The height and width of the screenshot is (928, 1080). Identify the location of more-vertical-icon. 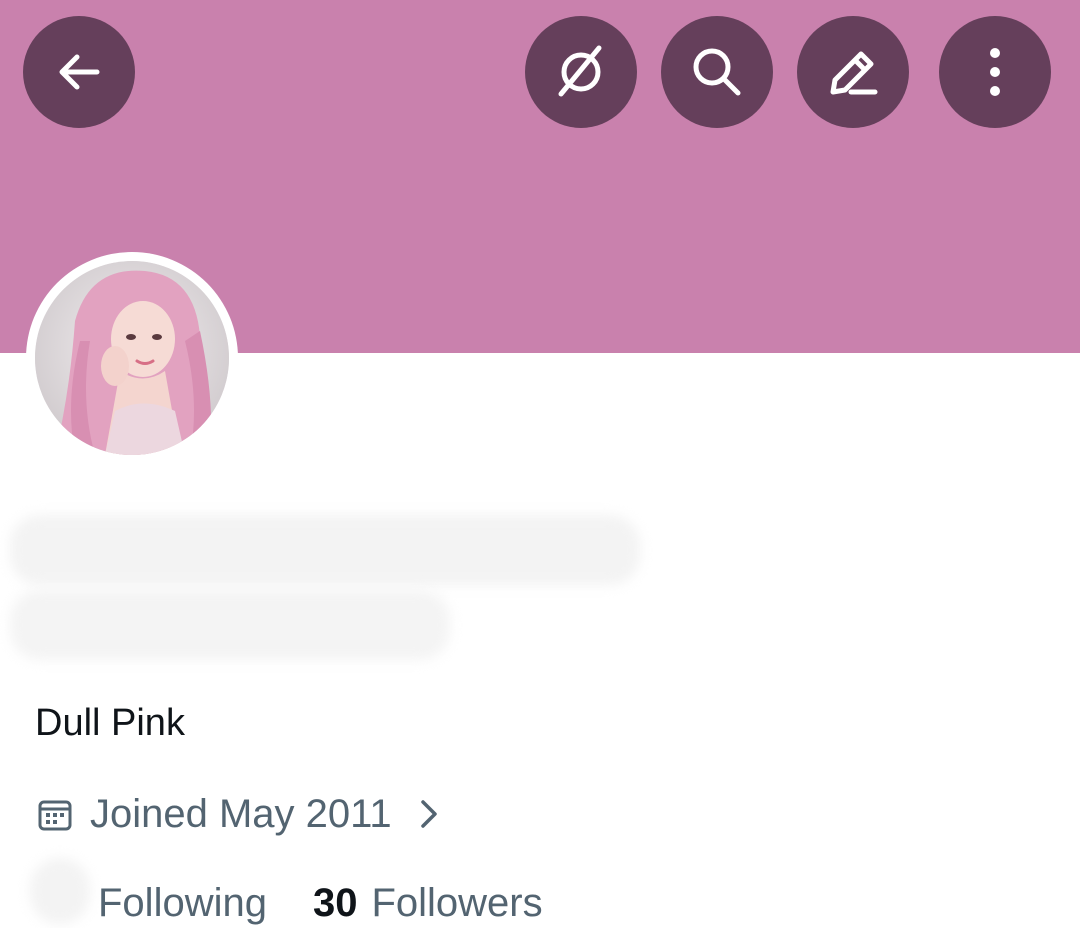
(995, 72).